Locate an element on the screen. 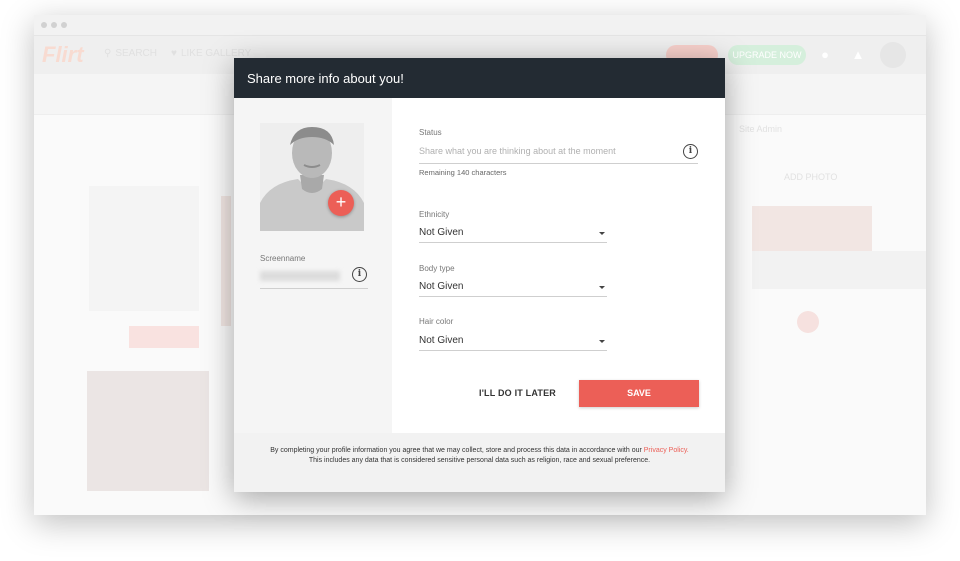 The height and width of the screenshot is (561, 960). dialog-left-panel: + Screenname i is located at coordinates (313, 265).